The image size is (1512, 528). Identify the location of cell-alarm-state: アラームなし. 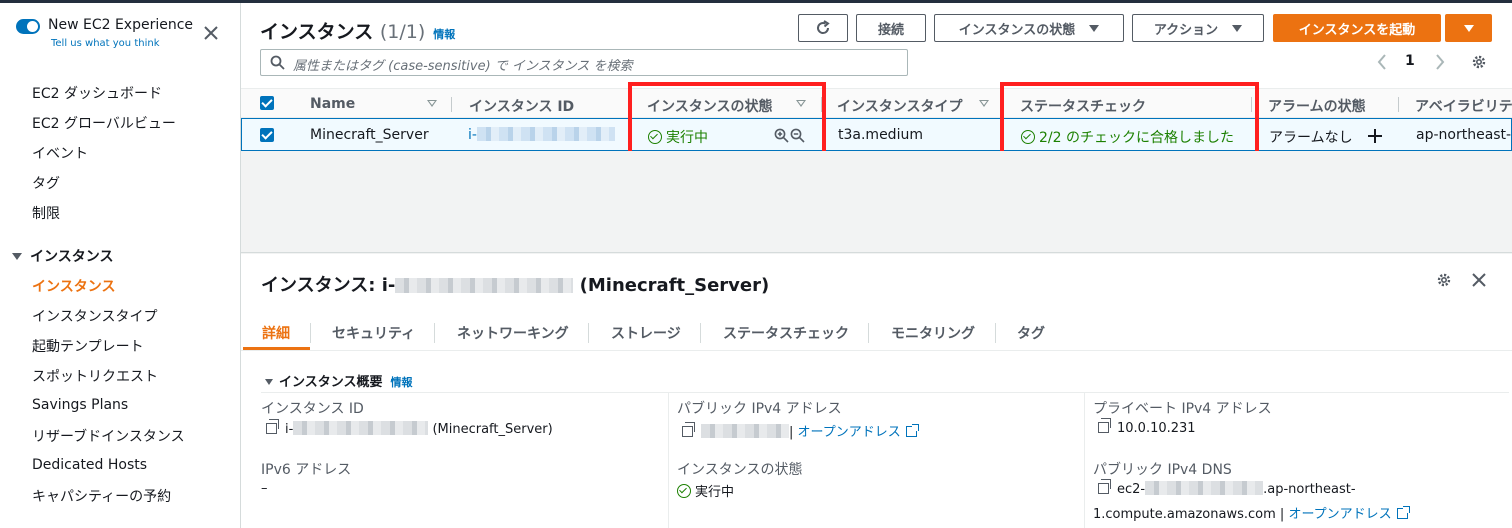
(1311, 138).